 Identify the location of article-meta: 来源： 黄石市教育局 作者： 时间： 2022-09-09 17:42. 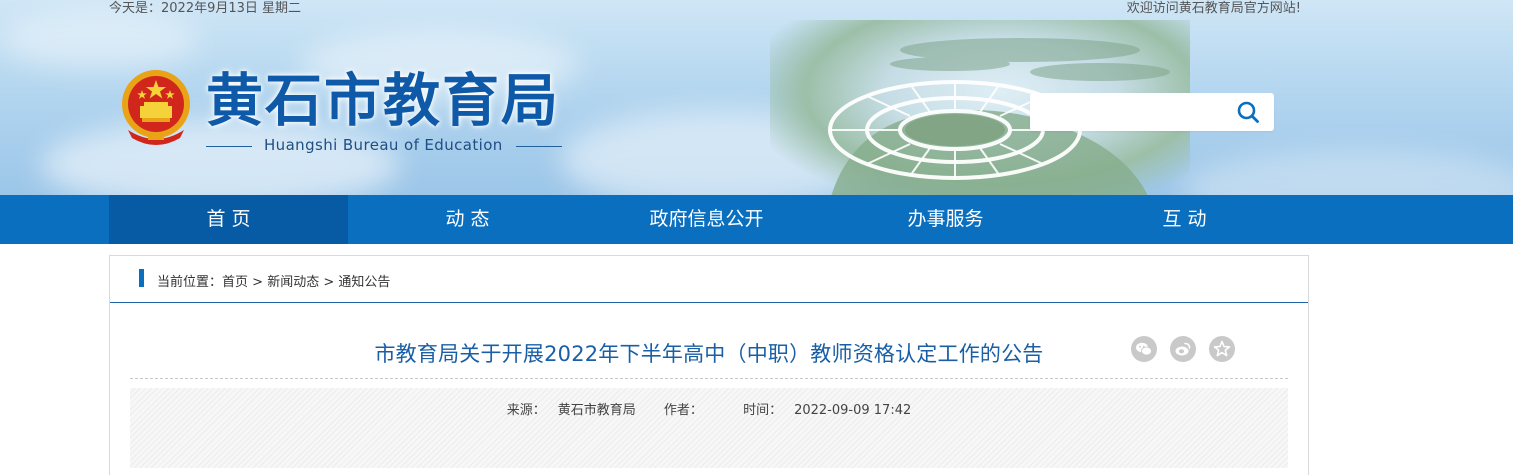
(709, 408).